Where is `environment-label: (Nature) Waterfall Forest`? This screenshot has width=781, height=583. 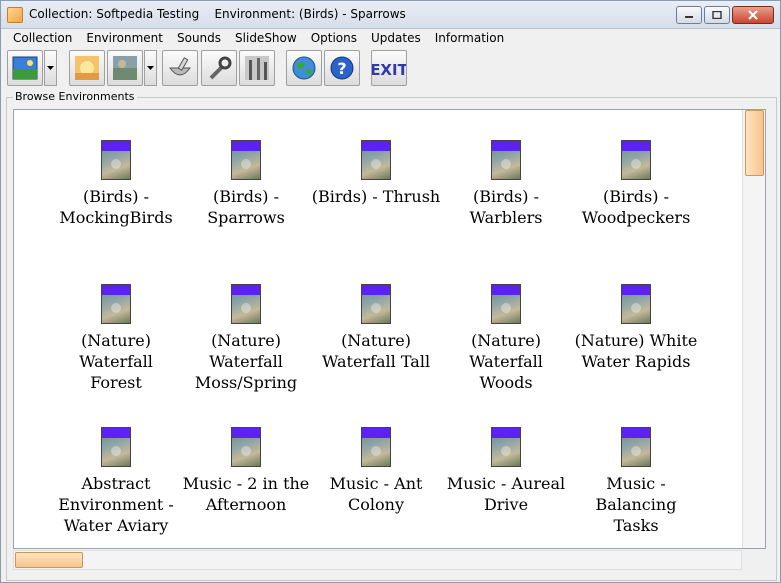
environment-label: (Nature) Waterfall Forest is located at coordinates (116, 361).